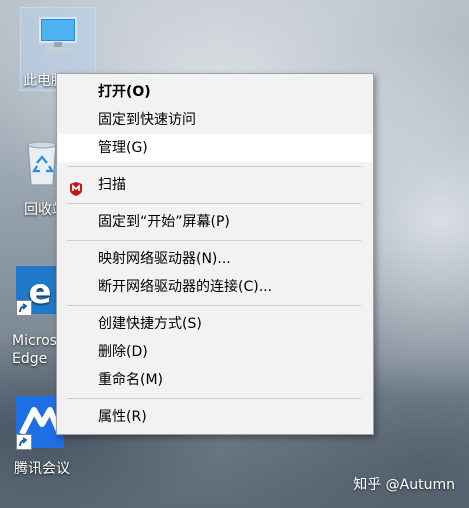 The width and height of the screenshot is (469, 508). I want to click on menu-item-delete: 删除(D), so click(215, 352).